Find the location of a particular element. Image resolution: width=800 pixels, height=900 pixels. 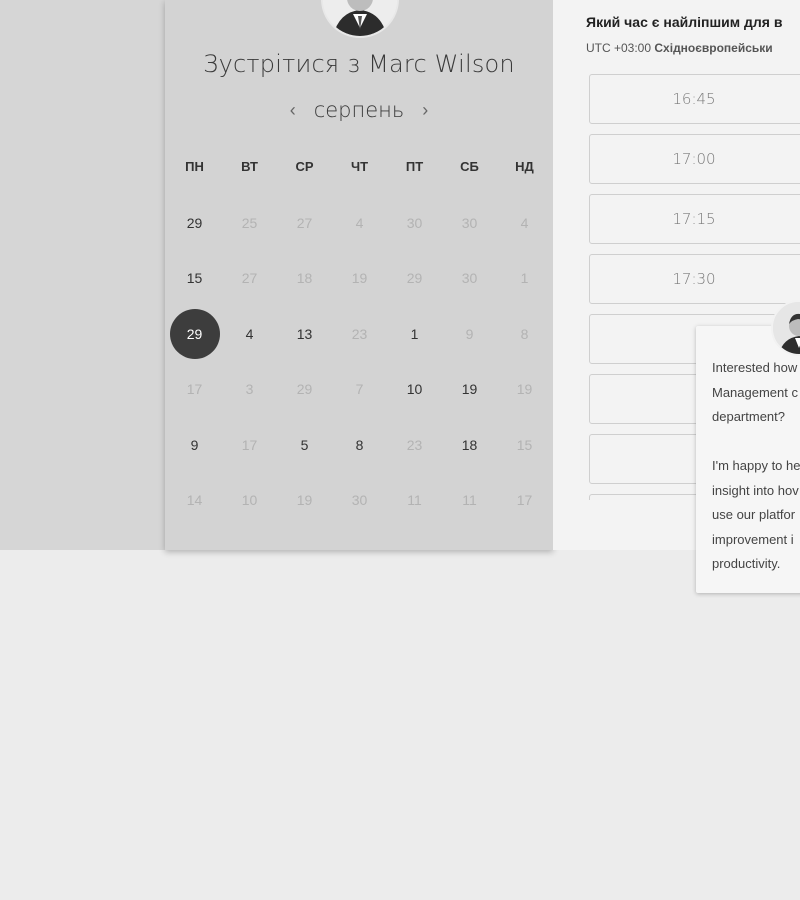

timezone-label: UTC +03:00 Східноєвропейськи is located at coordinates (679, 48).